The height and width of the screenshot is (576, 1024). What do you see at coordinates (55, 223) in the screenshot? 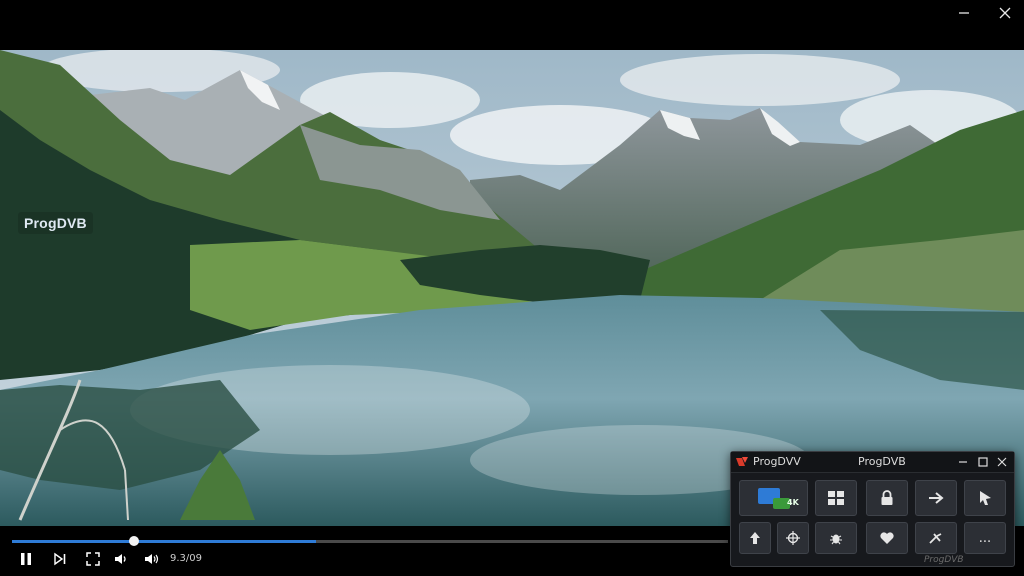
I see `channel-logo: ProgDVB` at bounding box center [55, 223].